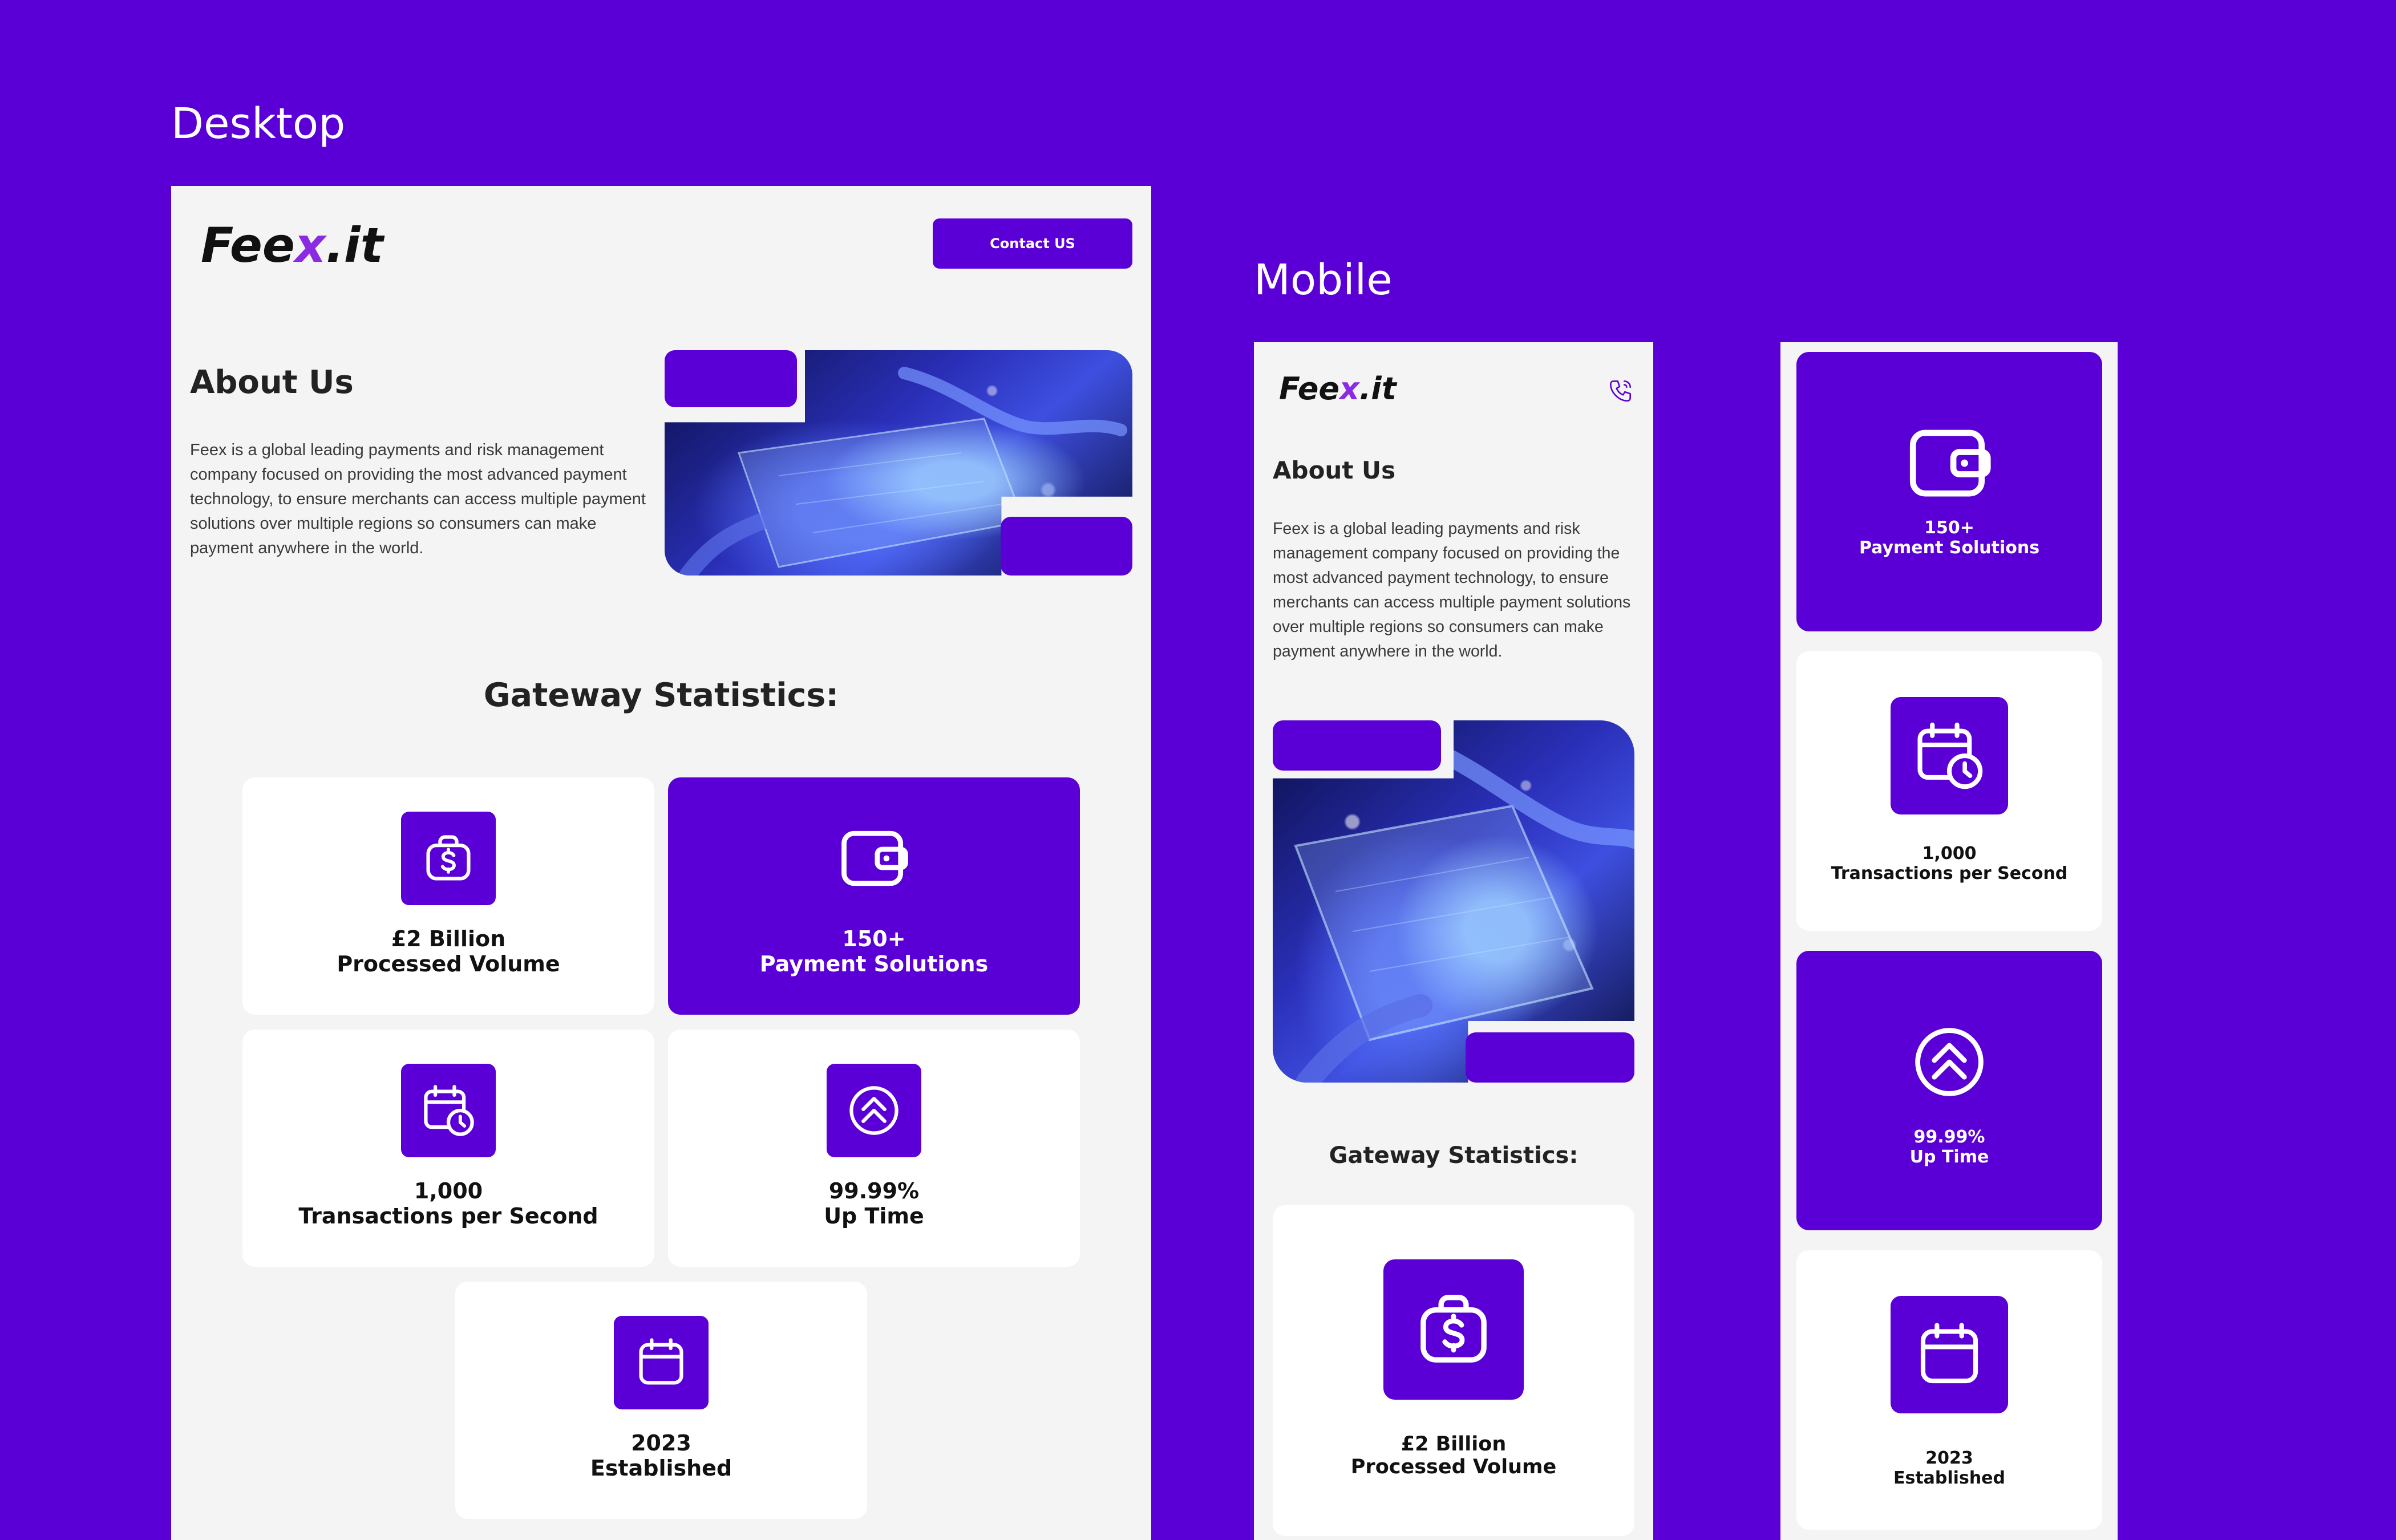 The width and height of the screenshot is (2396, 1540). I want to click on desktop-label: Desktop, so click(258, 124).